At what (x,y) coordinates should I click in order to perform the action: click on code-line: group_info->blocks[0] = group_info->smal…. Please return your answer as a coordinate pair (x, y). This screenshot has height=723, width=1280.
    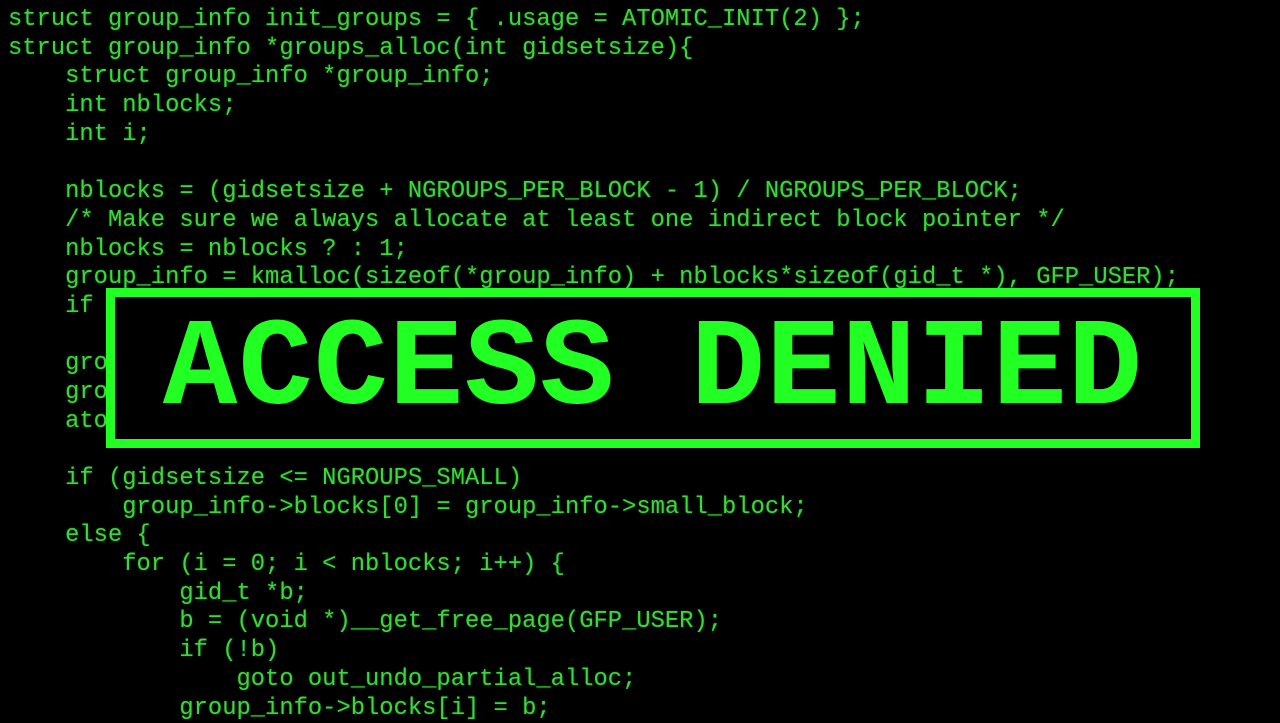
    Looking at the image, I should click on (593, 508).